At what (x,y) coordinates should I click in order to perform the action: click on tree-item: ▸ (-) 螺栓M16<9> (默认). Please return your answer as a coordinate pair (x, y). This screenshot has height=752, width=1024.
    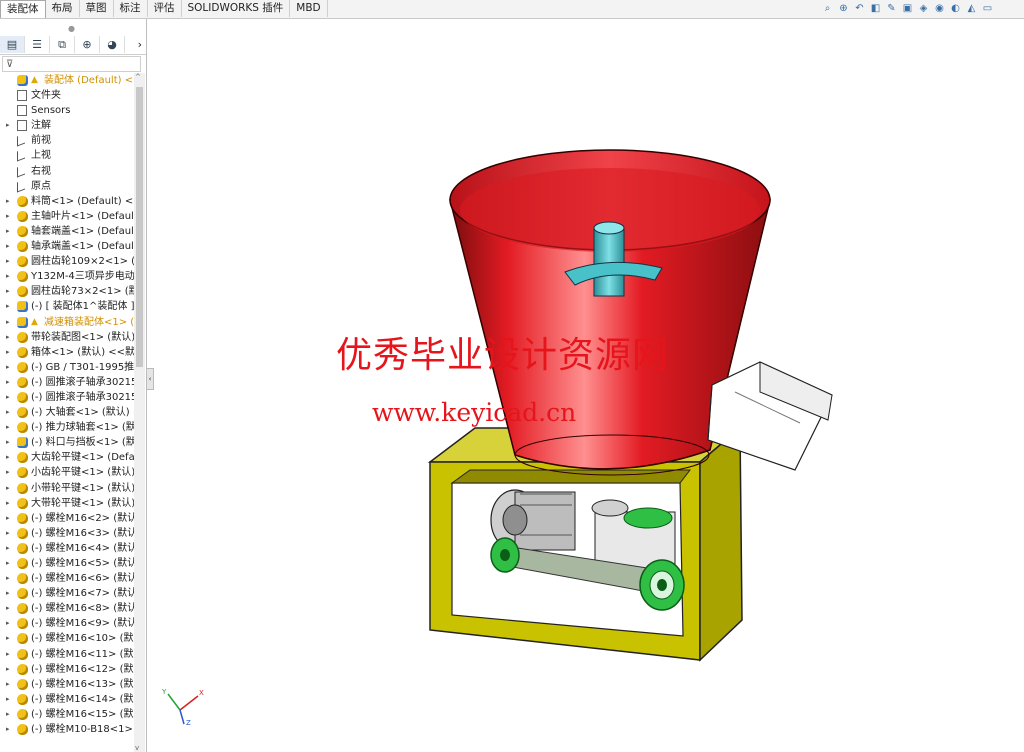
    Looking at the image, I should click on (67, 623).